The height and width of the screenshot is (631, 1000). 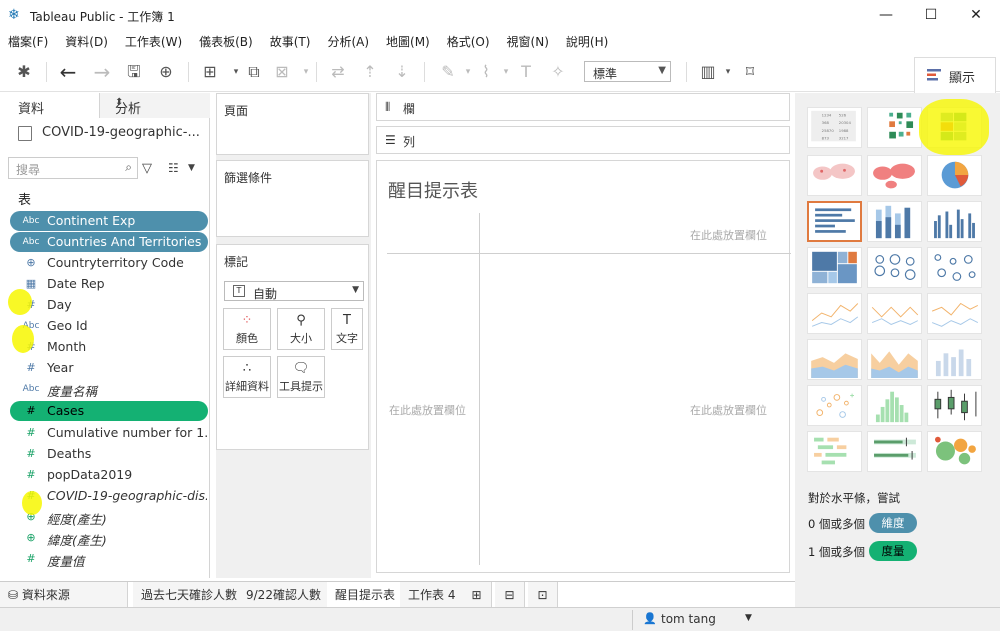 What do you see at coordinates (894, 405) in the screenshot?
I see `histogram-icon` at bounding box center [894, 405].